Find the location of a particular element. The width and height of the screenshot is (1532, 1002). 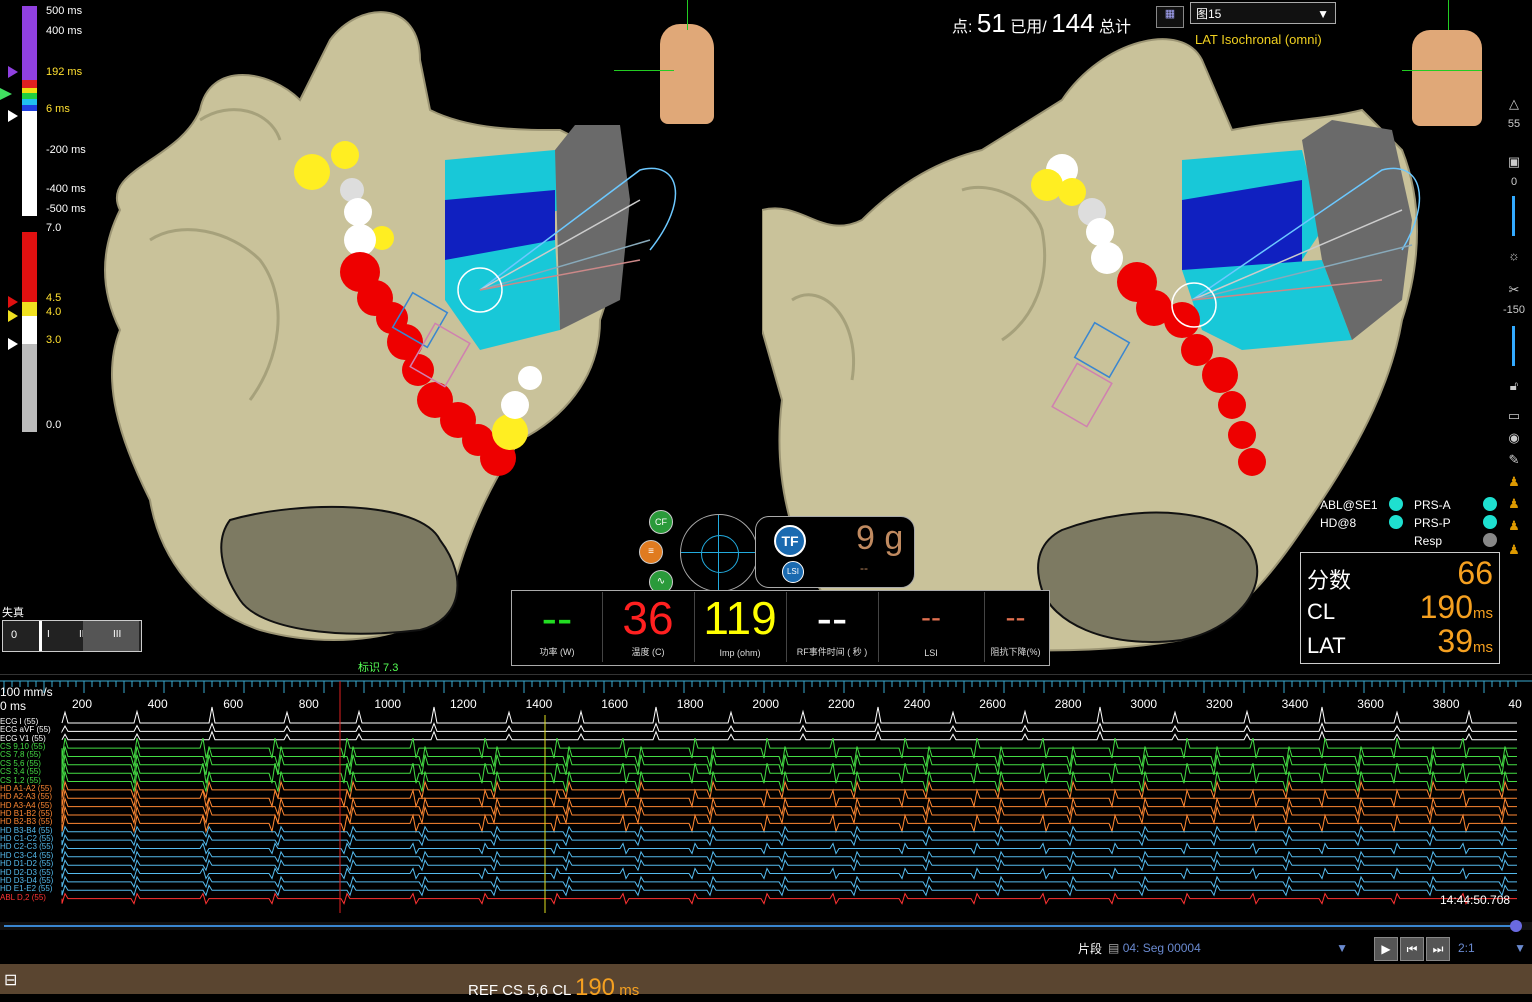

time-tick-label: 3600 is located at coordinates (1370, 704).